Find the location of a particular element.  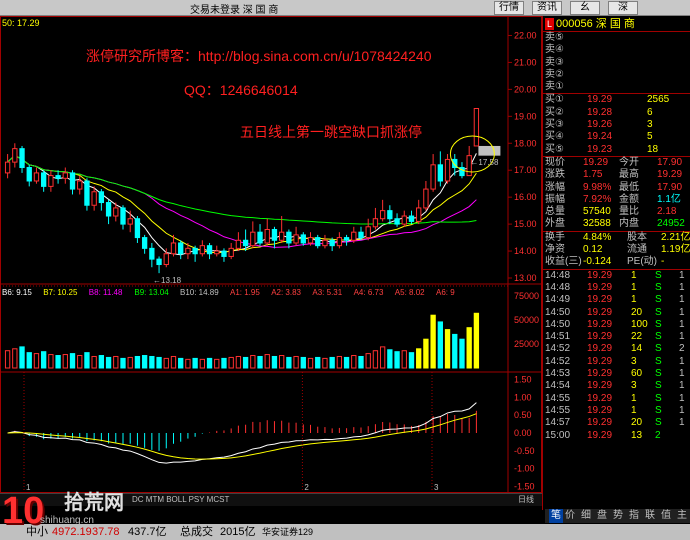

panel-tab-8: 主 is located at coordinates (682, 516).